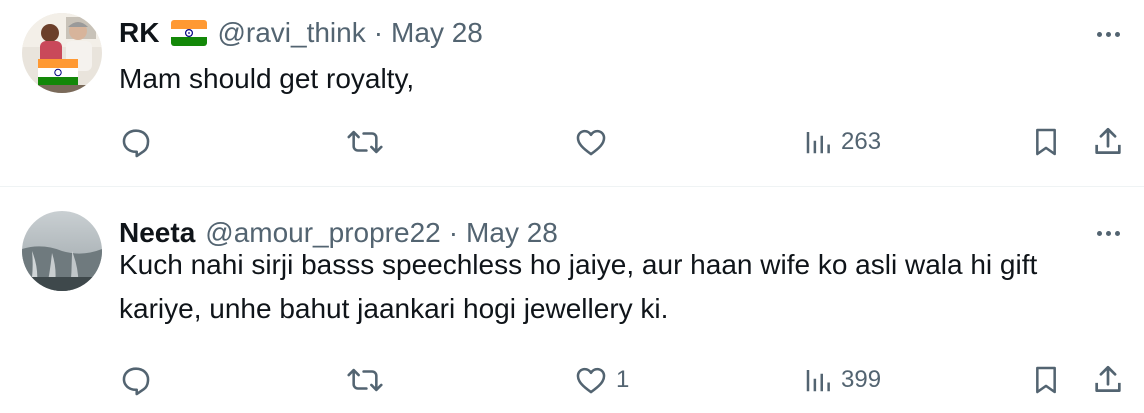 The image size is (1144, 413). I want to click on views-count: 399, so click(861, 379).